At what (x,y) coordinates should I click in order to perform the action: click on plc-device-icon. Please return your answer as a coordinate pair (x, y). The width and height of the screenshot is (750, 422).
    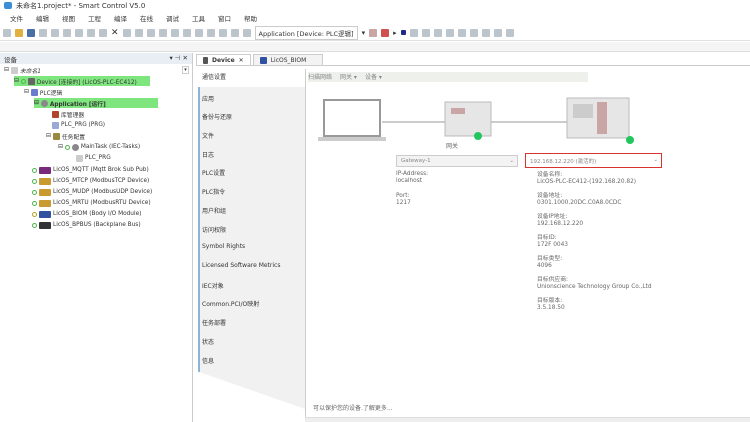
    Looking at the image, I should click on (600, 120).